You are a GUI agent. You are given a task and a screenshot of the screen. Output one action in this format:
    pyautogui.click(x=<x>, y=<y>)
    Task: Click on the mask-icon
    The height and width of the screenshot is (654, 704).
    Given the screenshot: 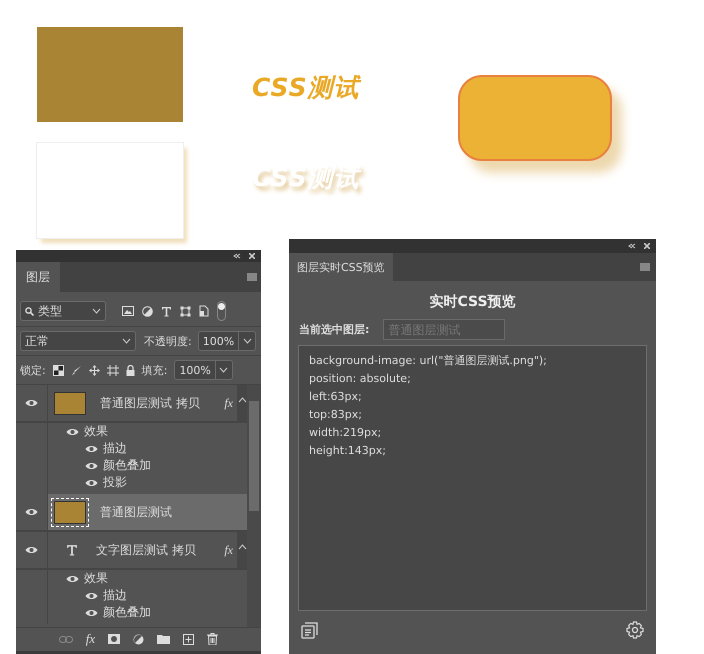 What is the action you would take?
    pyautogui.click(x=114, y=639)
    